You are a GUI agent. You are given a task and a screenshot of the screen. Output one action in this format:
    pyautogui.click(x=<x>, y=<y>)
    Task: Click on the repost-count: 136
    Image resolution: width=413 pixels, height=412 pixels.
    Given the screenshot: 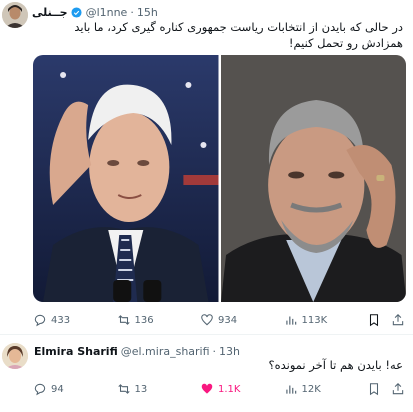 What is the action you would take?
    pyautogui.click(x=144, y=320)
    